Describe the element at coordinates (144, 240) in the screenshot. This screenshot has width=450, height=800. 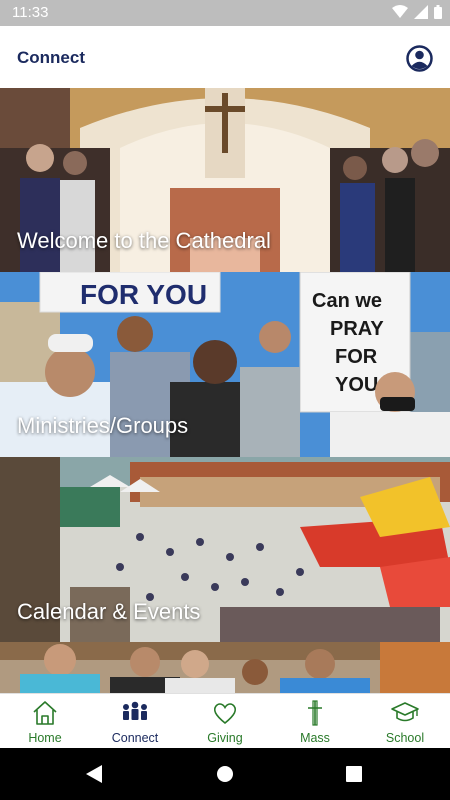
I see `tile-label: Welcome to the Cathedral` at that location.